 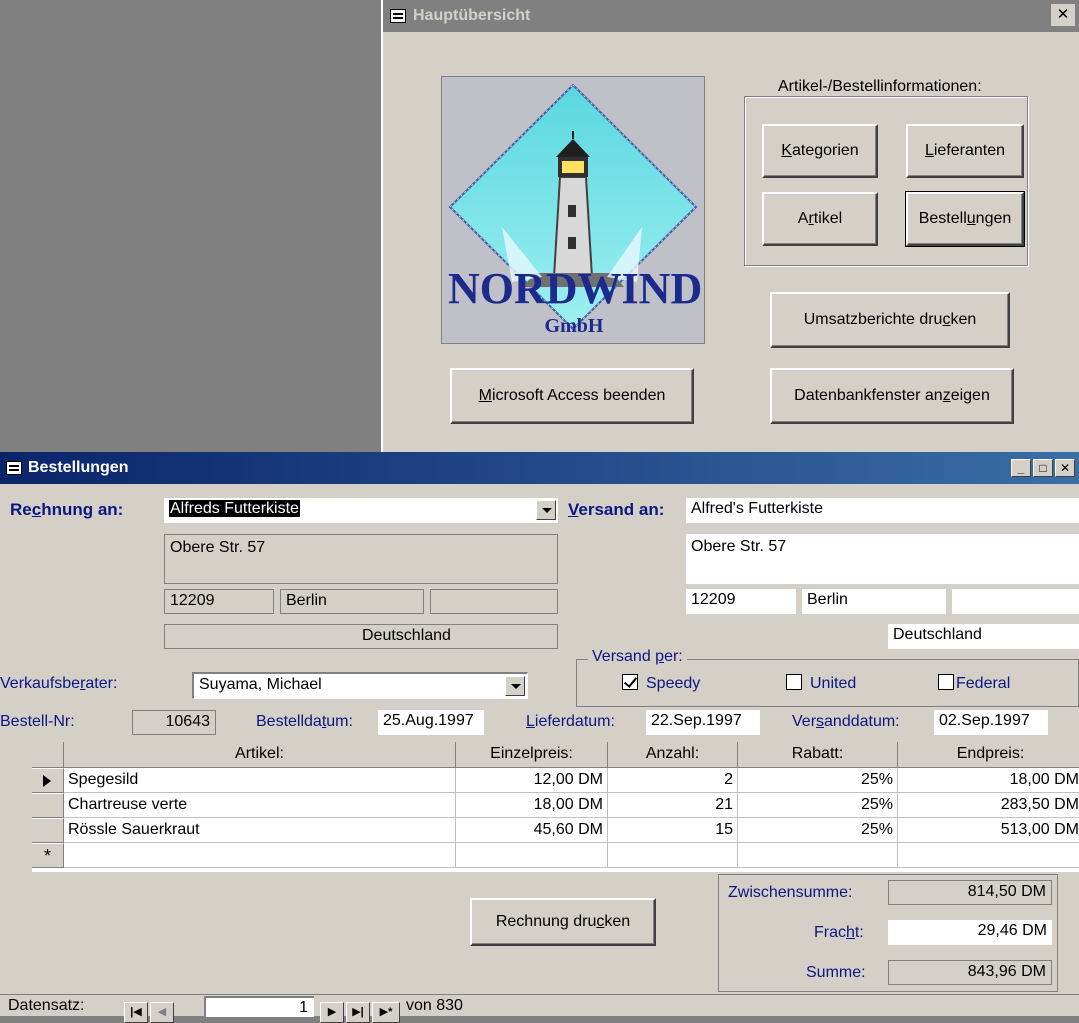 What do you see at coordinates (532, 755) in the screenshot?
I see `col-header-einzelpreis: Einzelpreis:` at bounding box center [532, 755].